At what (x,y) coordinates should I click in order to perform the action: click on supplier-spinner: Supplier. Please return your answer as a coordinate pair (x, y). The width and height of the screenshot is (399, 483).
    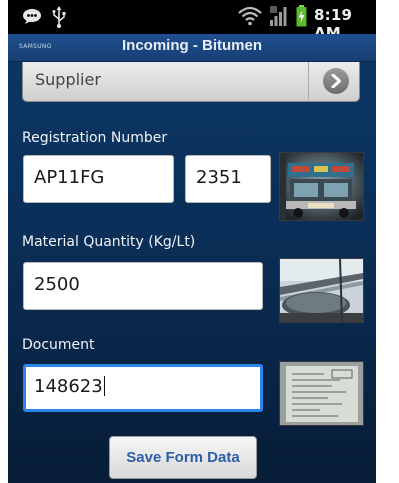
    Looking at the image, I should click on (191, 82).